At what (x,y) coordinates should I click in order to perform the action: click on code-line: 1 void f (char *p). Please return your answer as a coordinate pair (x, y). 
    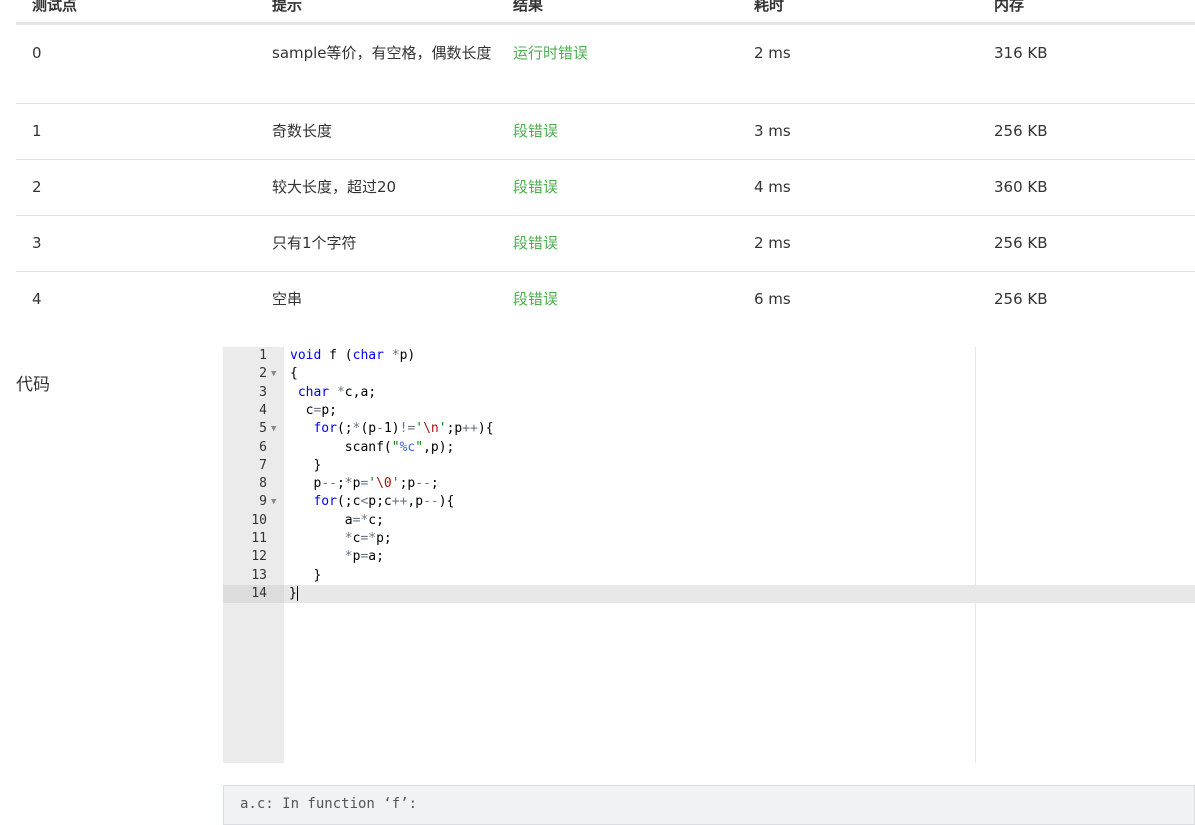
    Looking at the image, I should click on (709, 356).